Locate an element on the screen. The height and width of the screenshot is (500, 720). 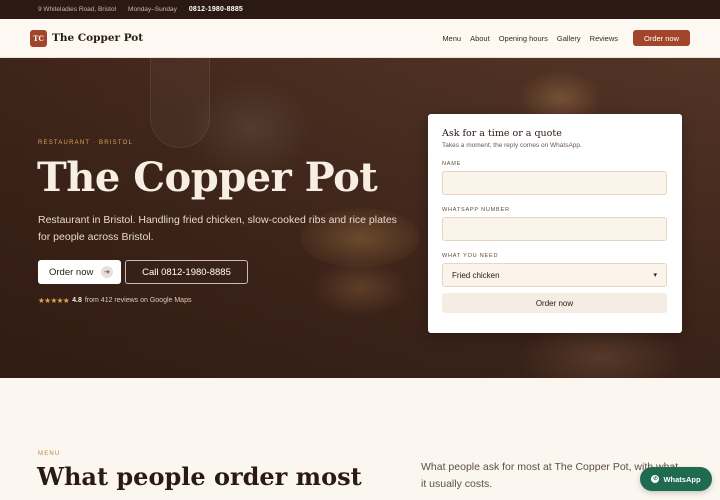
brand-name: The Copper Pot is located at coordinates (97, 38).